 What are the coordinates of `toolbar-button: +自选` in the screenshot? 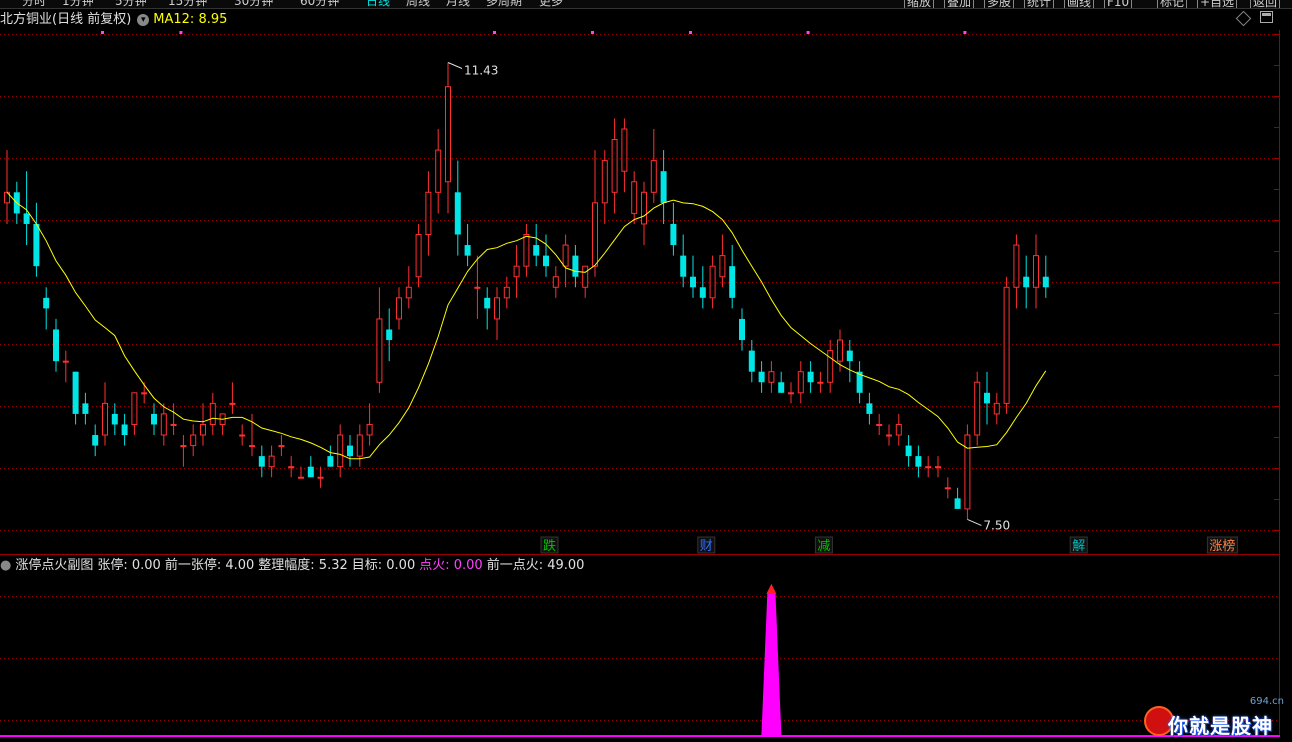 It's located at (1217, 4).